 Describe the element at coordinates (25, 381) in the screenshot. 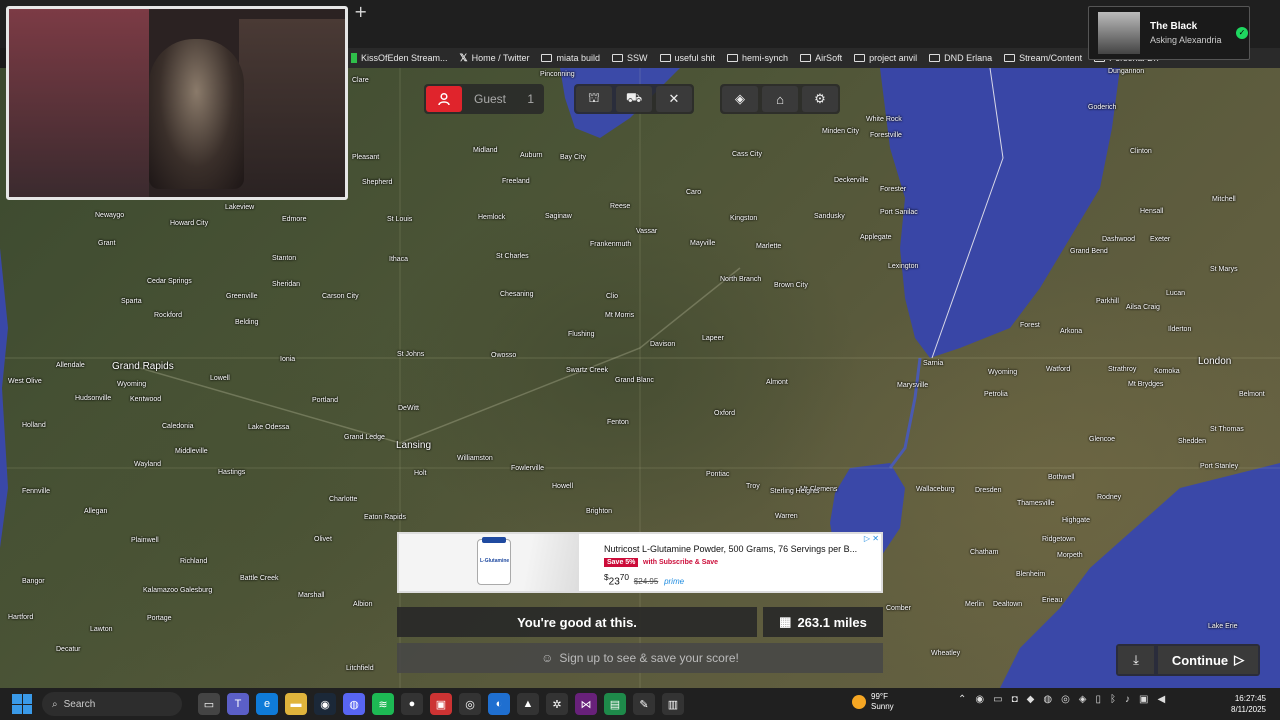

I see `city-label: West Olive` at that location.